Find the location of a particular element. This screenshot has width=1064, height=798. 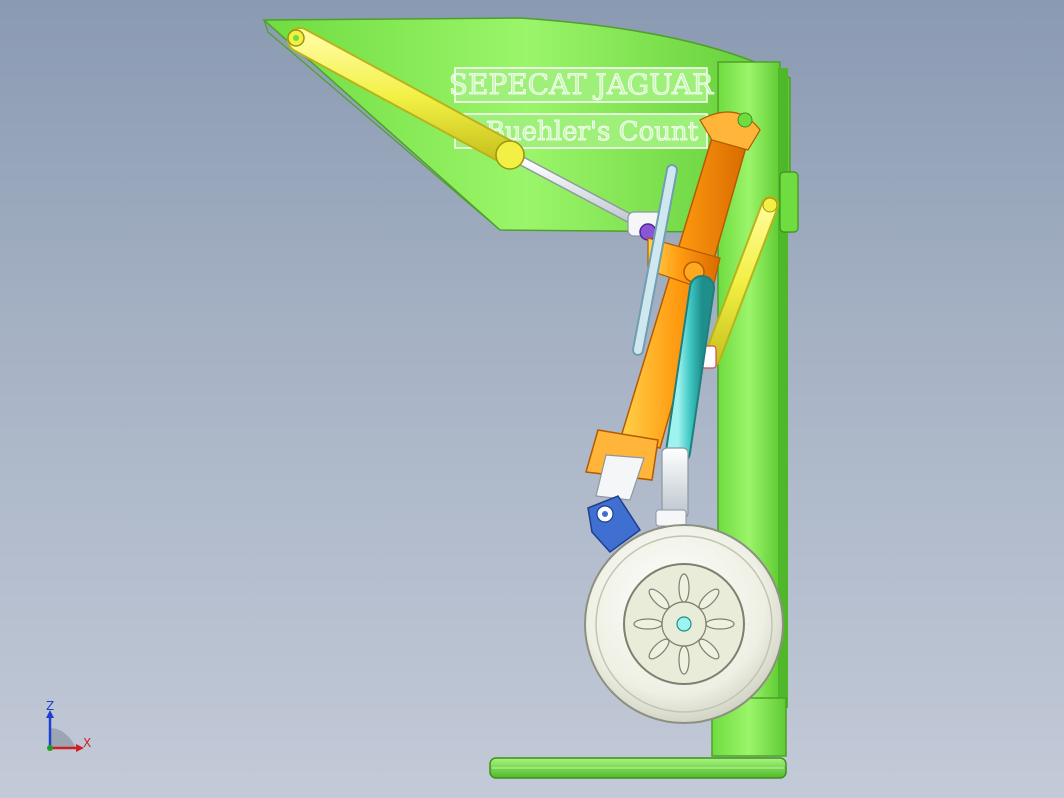

name-plate-line1: SEPECAT JAGUAR is located at coordinates (581, 84).